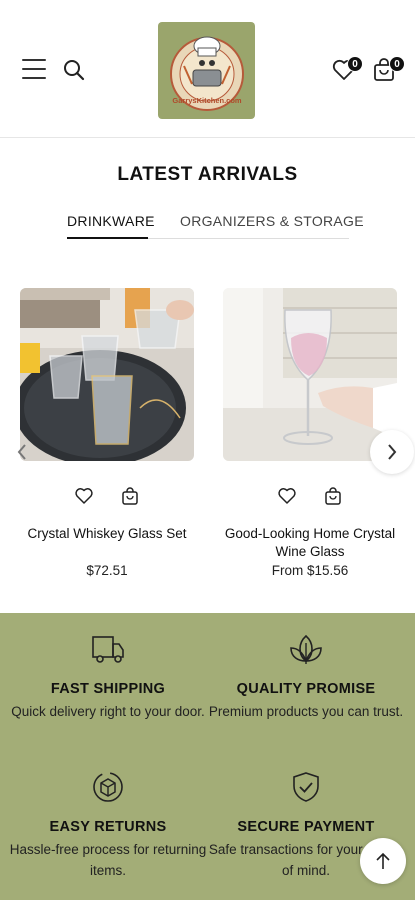 This screenshot has height=900, width=415. I want to click on feature-text: Quick delivery right to your door., so click(108, 711).